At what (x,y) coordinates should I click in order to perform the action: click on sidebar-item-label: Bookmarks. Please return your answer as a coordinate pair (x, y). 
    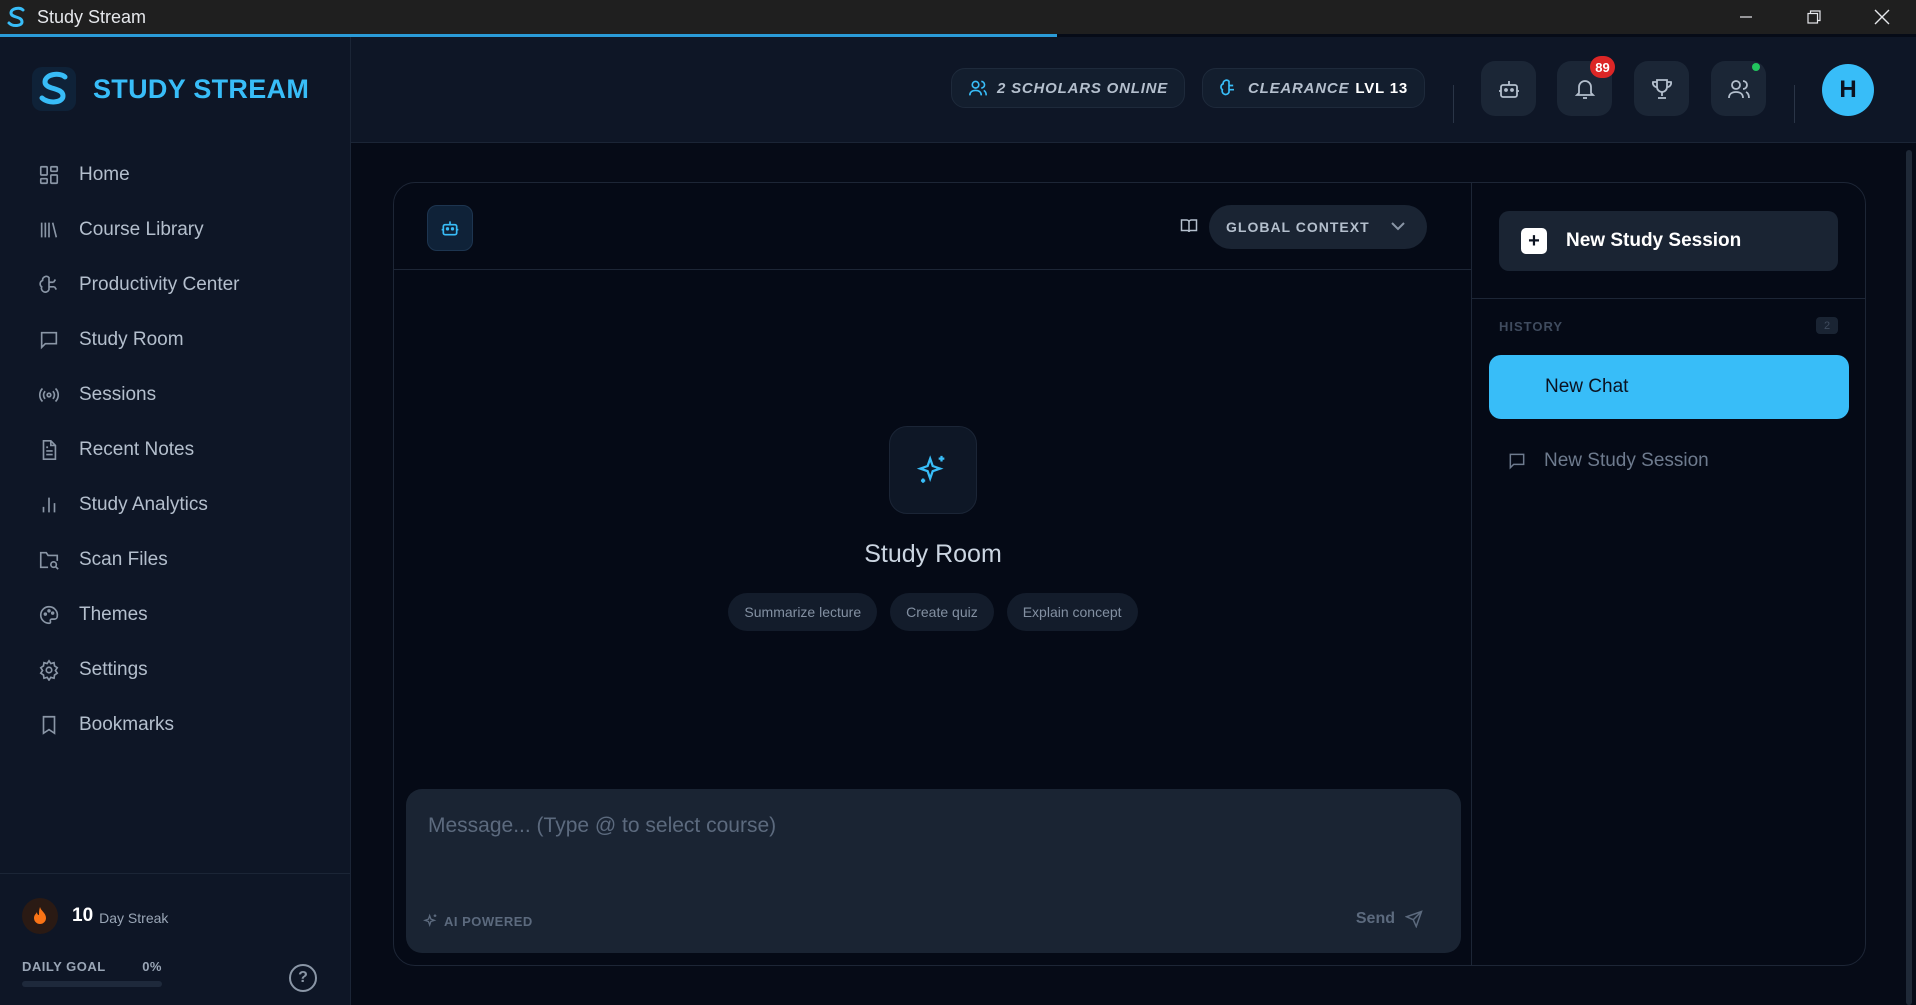
    Looking at the image, I should click on (127, 724).